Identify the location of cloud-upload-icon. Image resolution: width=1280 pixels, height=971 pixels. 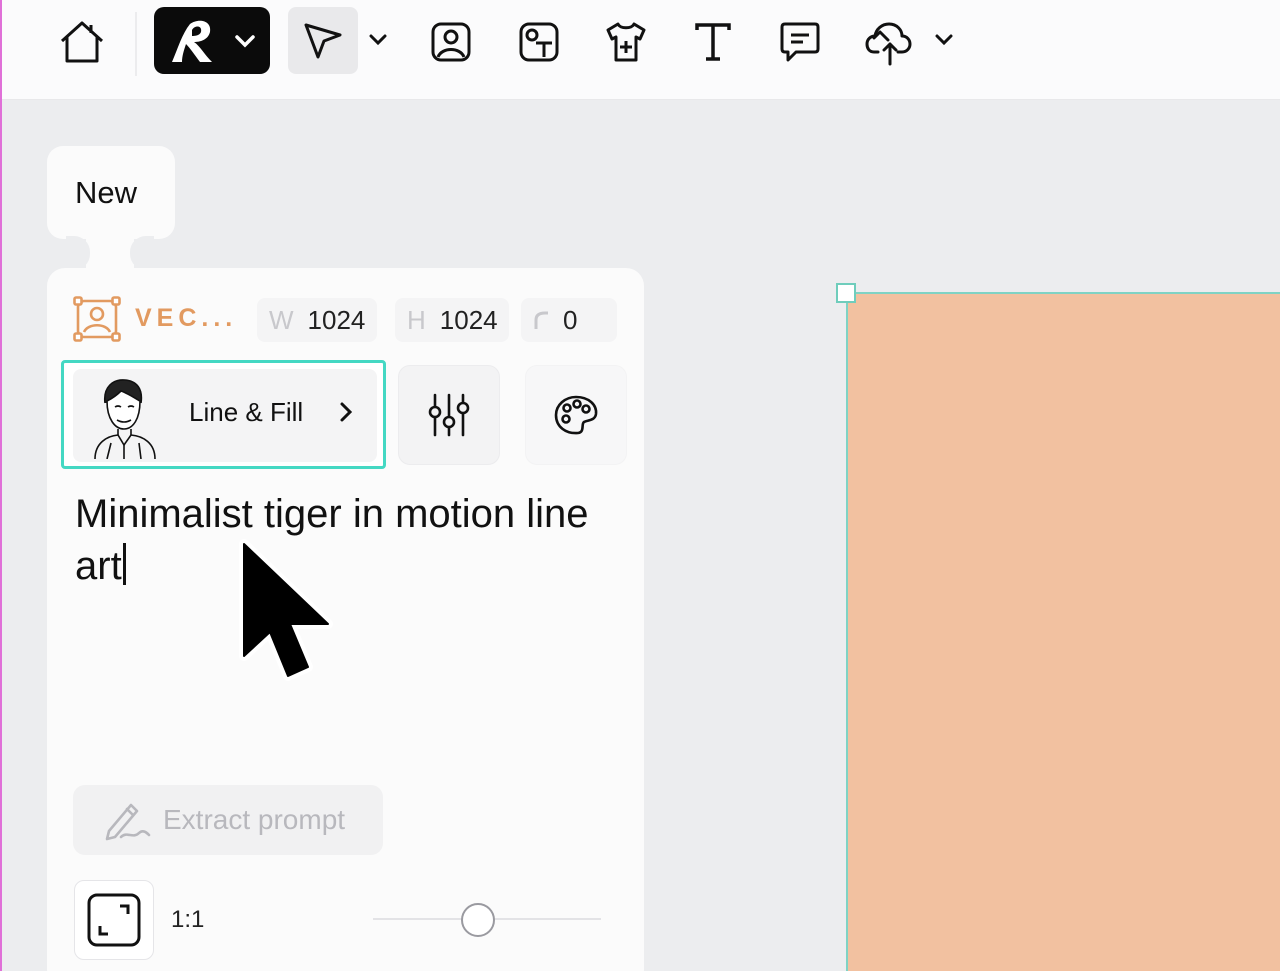
(888, 44).